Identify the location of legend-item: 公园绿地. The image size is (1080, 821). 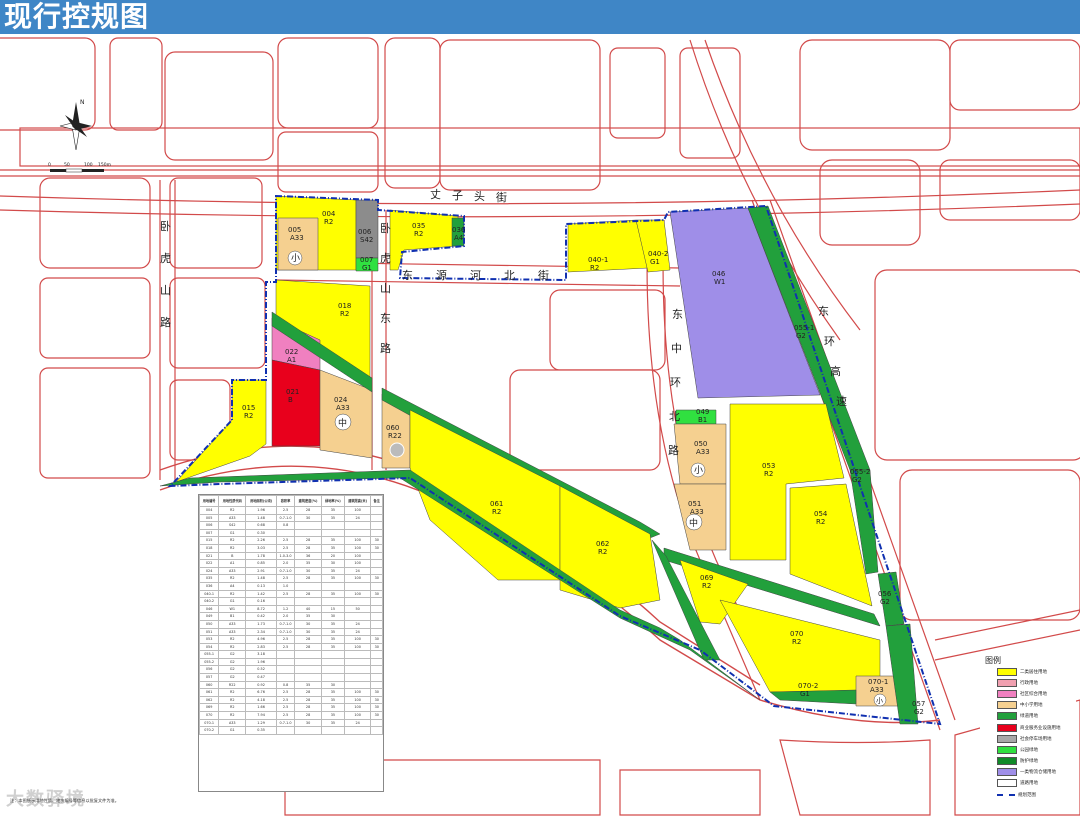
(1036, 749).